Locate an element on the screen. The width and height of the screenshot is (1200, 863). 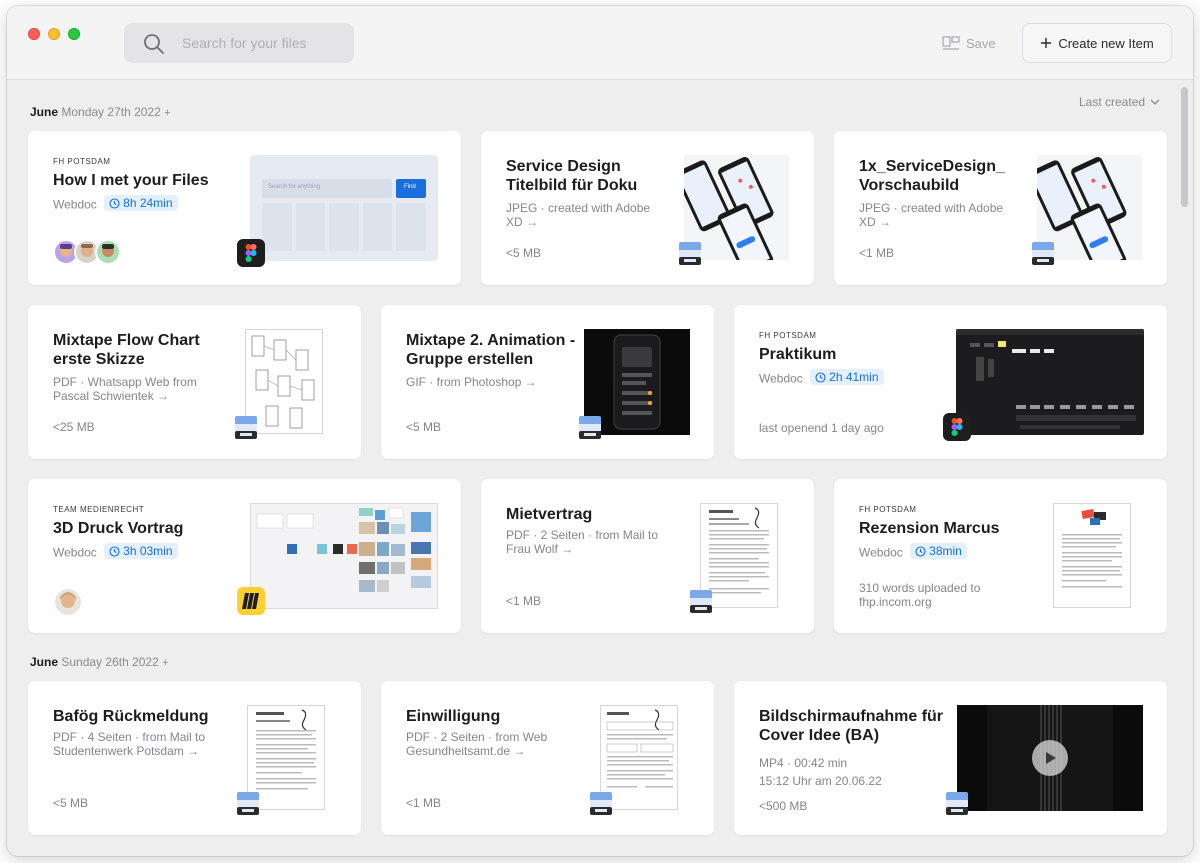
save-label: Save is located at coordinates (981, 43).